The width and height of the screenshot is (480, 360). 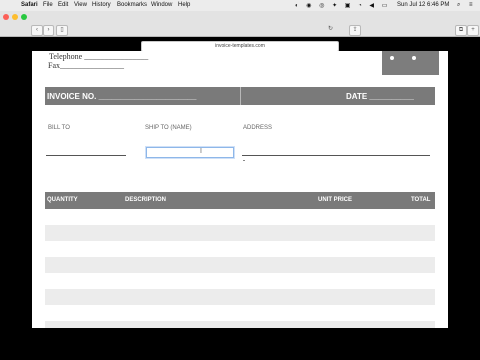 I want to click on menu-help: Help, so click(x=184, y=5).